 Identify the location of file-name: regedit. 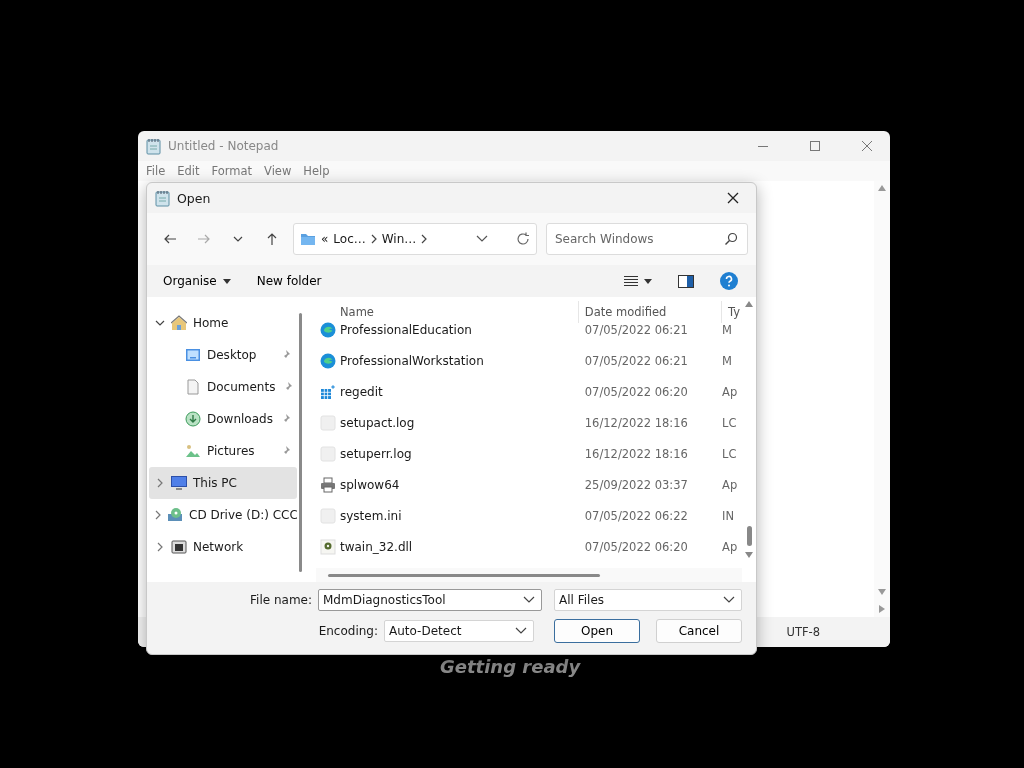
(361, 391).